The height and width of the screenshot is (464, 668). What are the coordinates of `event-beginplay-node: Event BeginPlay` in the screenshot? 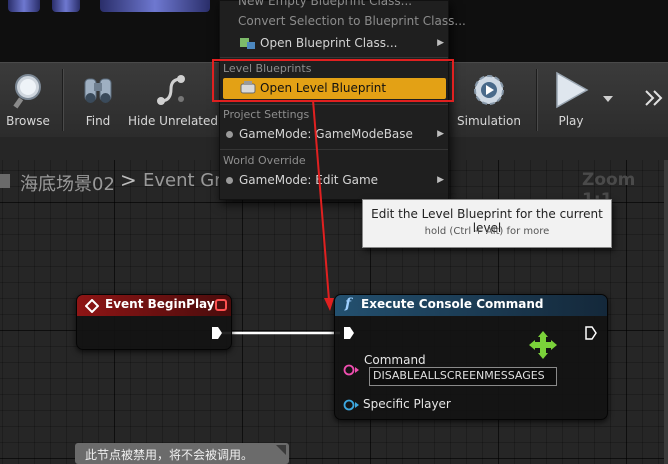 It's located at (154, 322).